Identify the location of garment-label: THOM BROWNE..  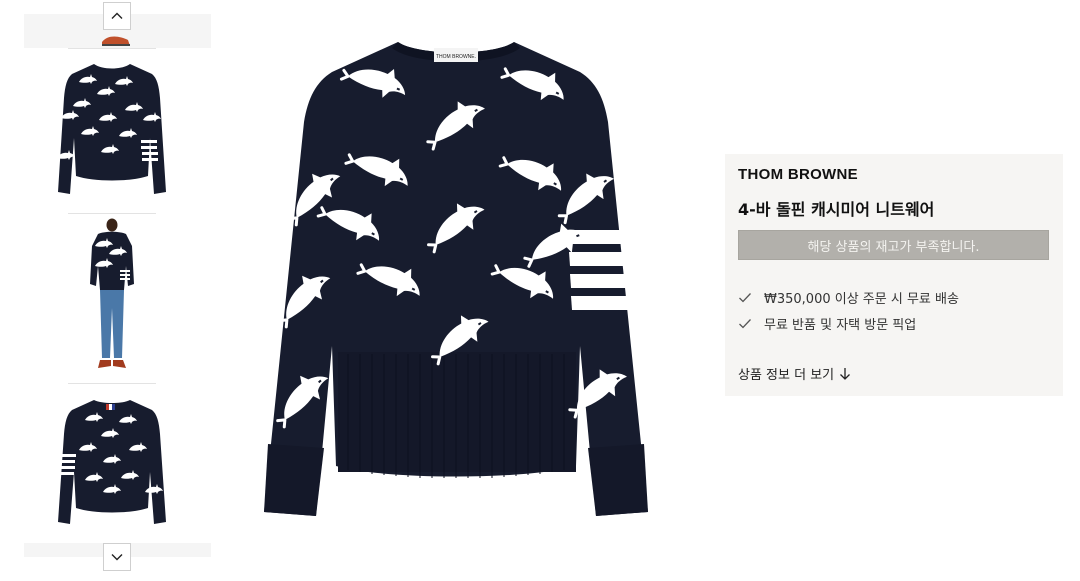
(456, 57).